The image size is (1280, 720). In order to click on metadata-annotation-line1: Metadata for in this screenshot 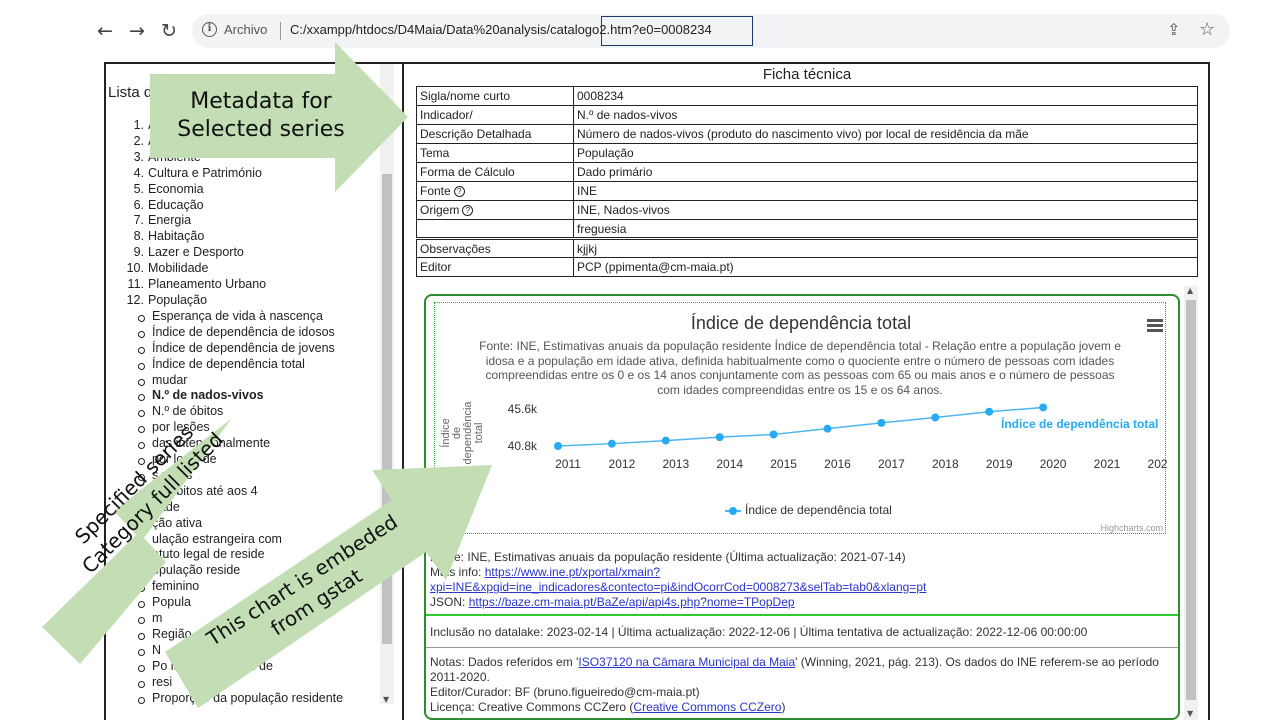, I will do `click(261, 101)`.